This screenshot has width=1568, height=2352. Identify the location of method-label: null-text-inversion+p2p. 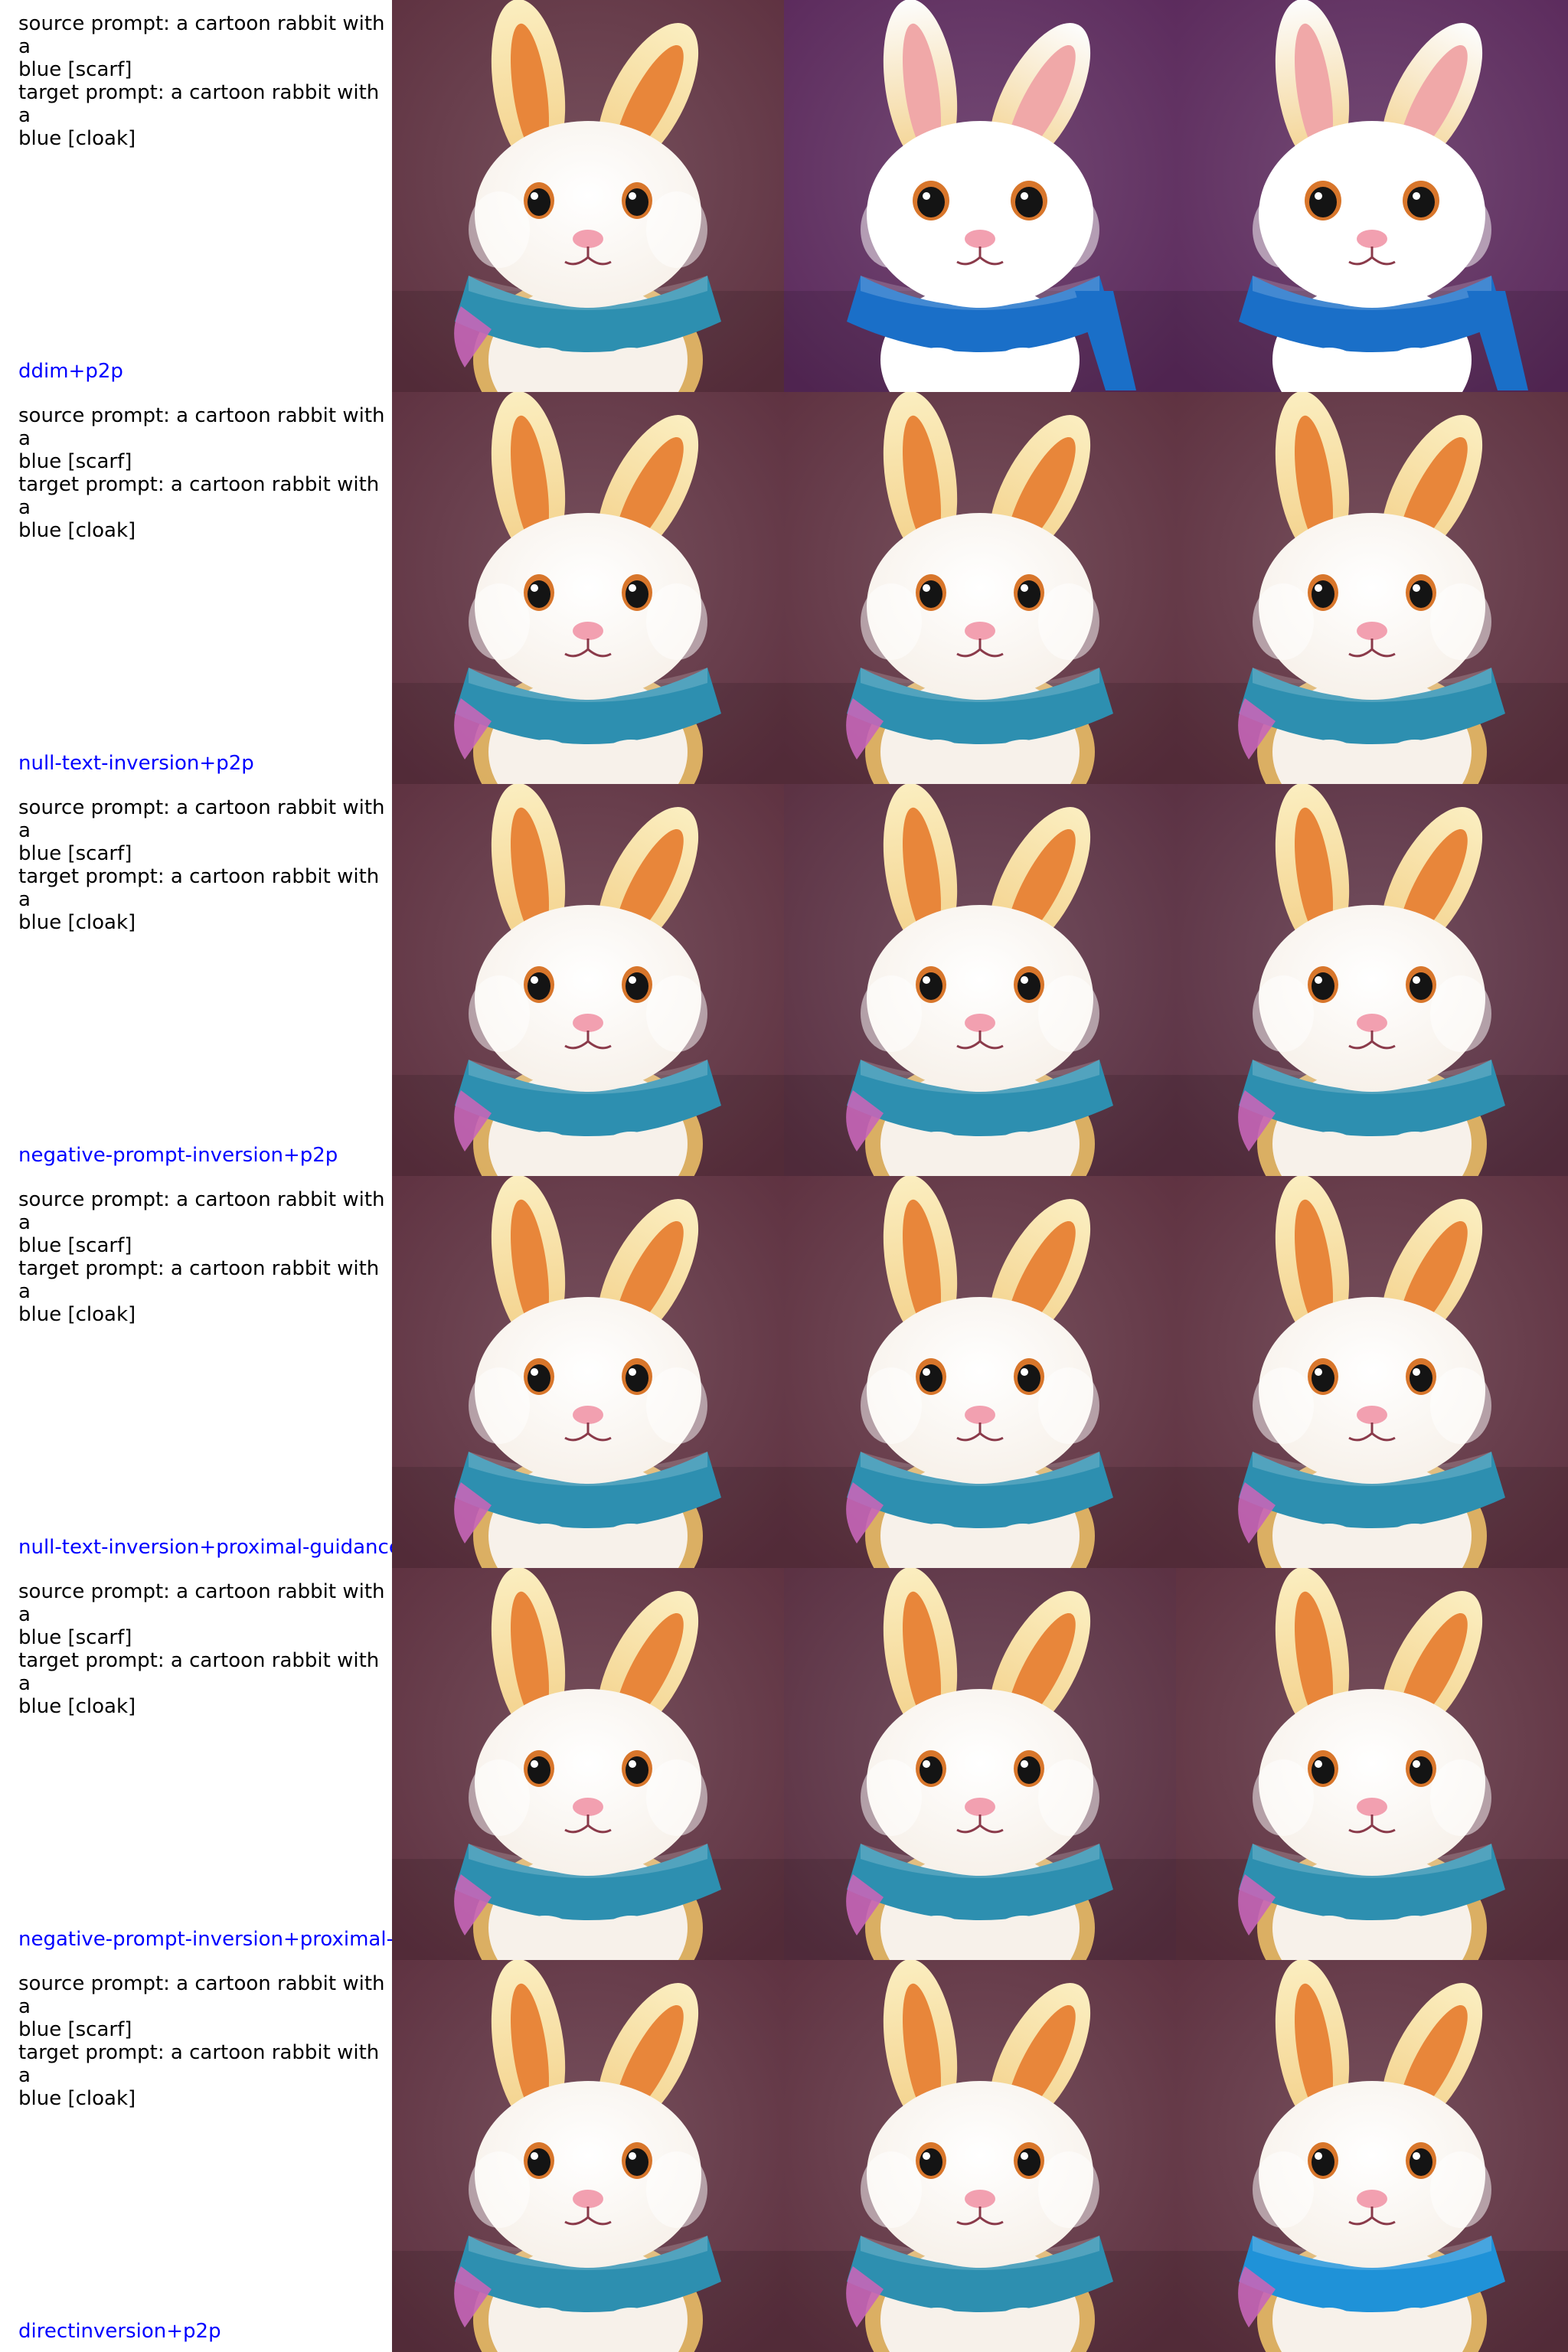
(136, 763).